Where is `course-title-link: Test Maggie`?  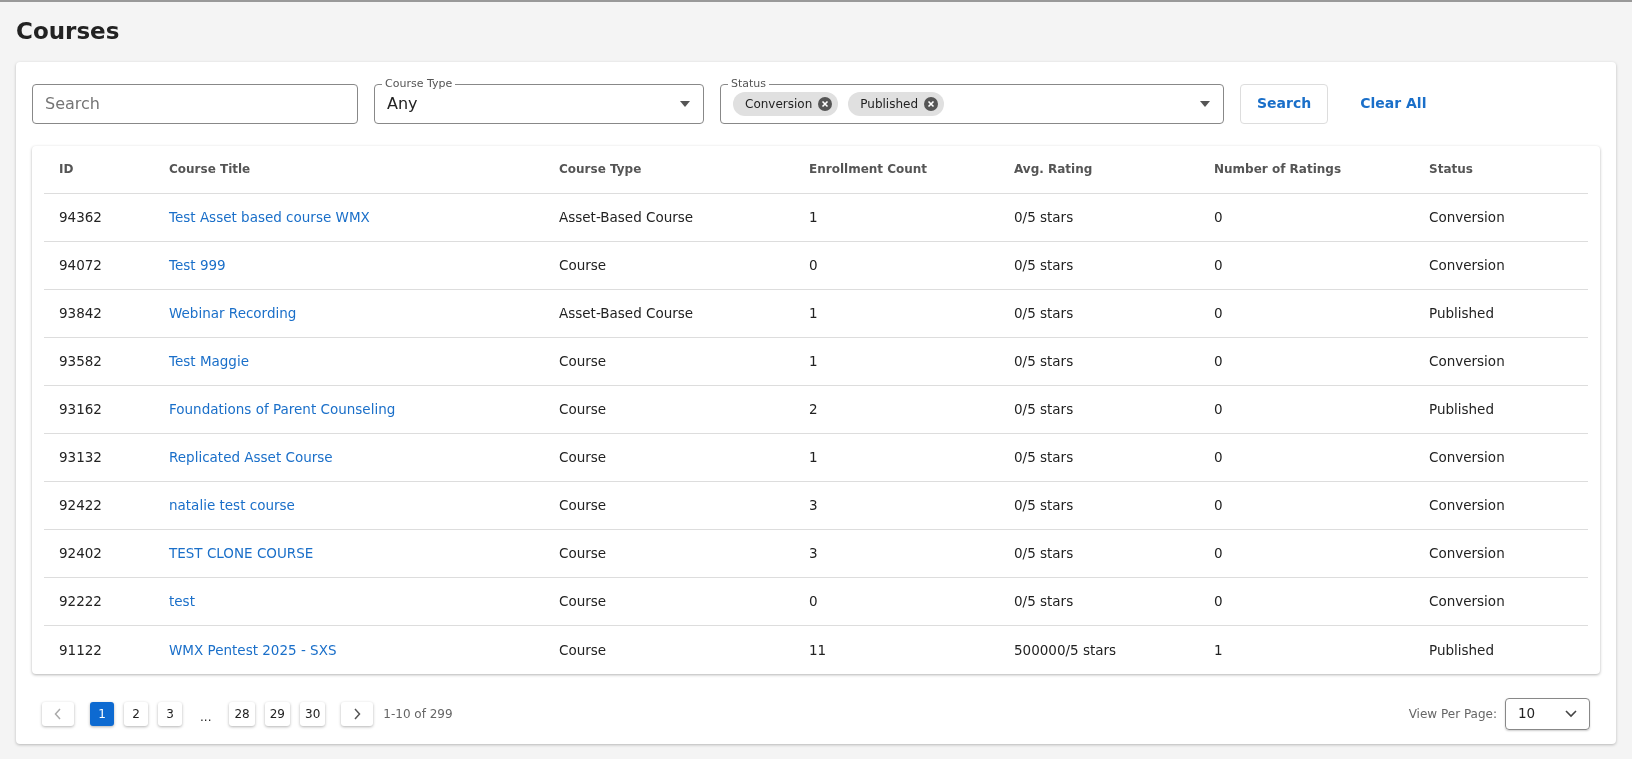 course-title-link: Test Maggie is located at coordinates (209, 361).